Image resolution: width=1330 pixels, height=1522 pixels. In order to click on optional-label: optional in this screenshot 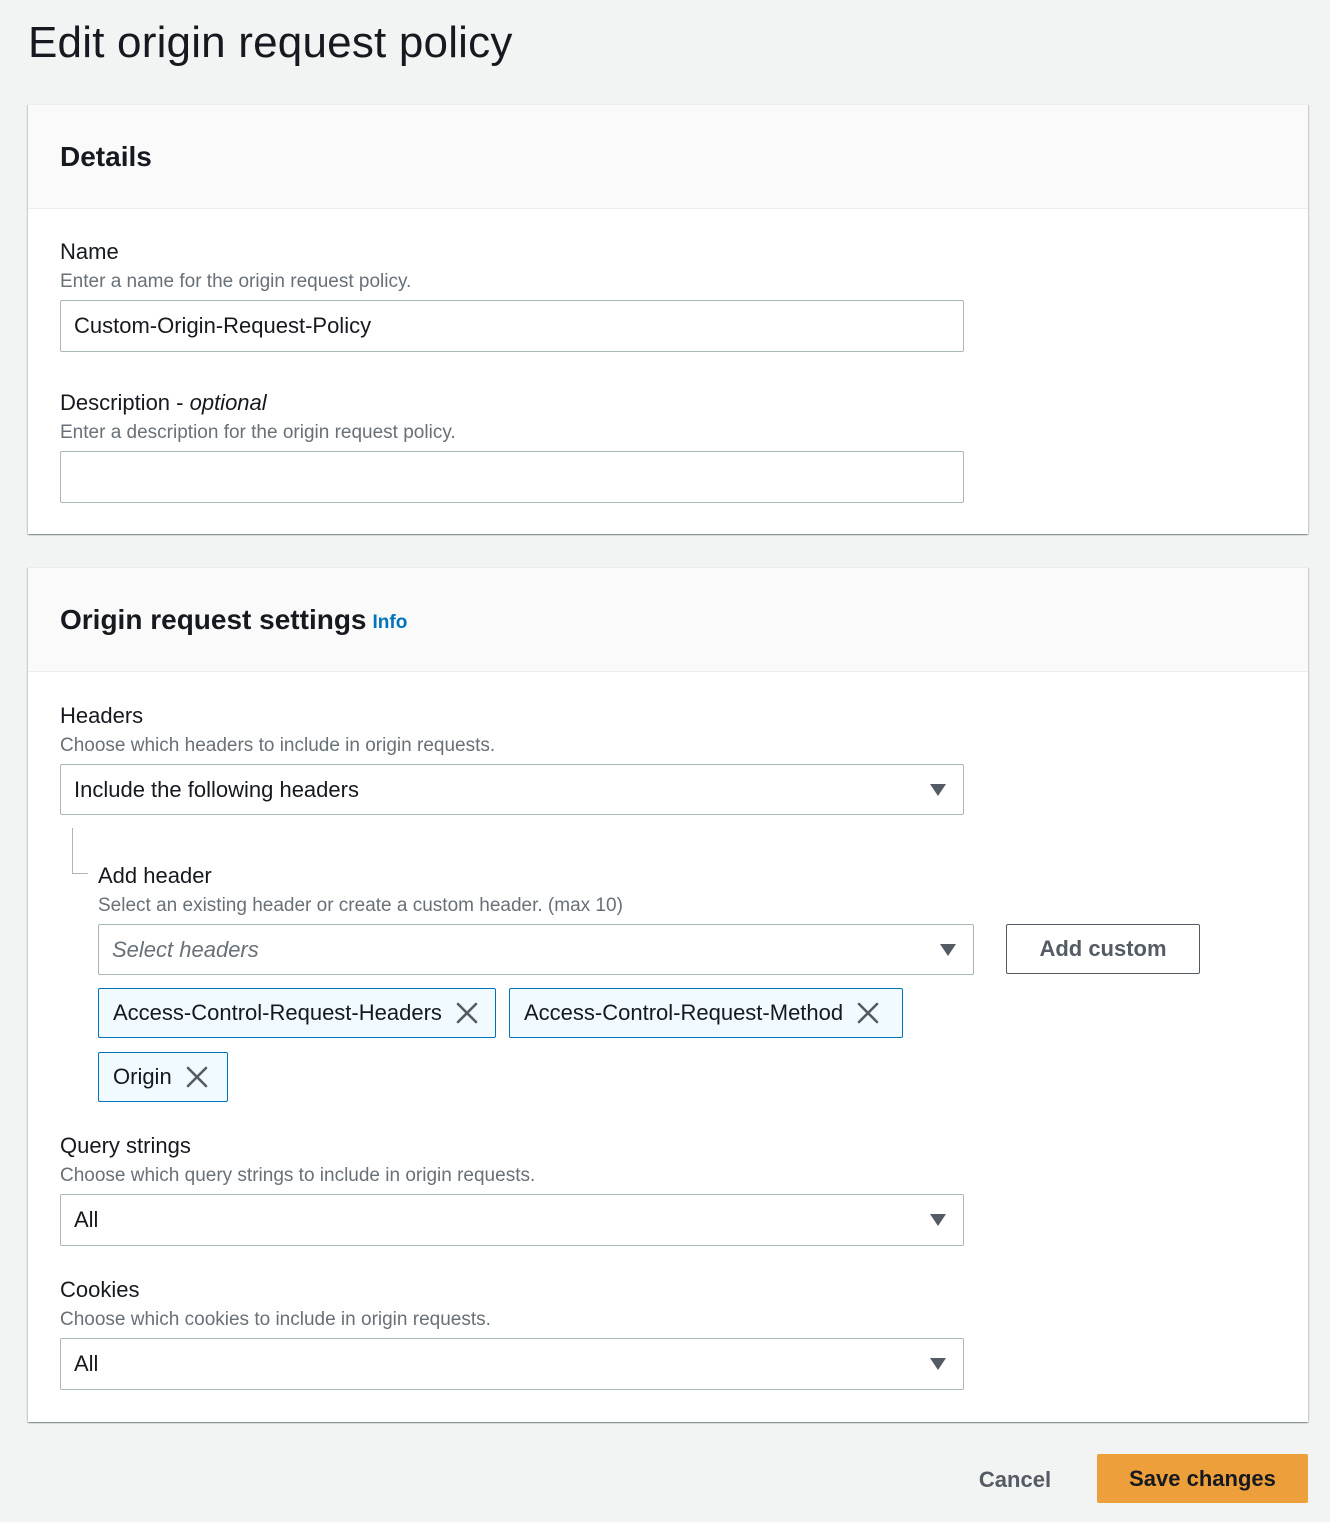, I will do `click(228, 402)`.